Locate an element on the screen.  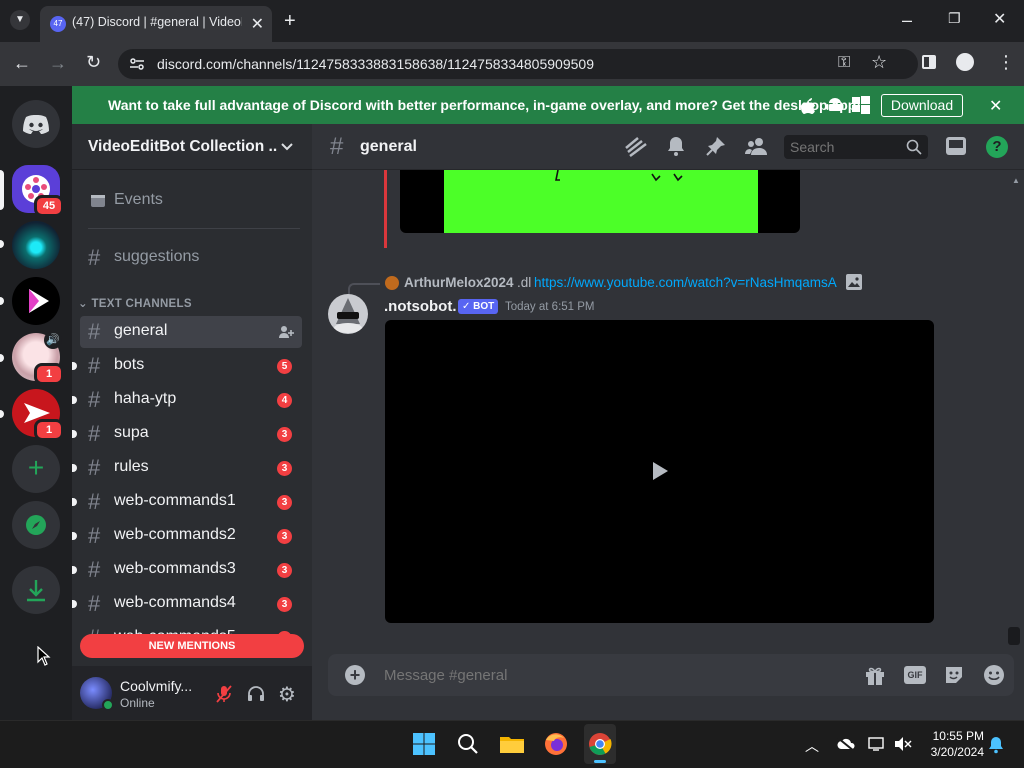
minimize-window-icon: – is located at coordinates (907, 20).